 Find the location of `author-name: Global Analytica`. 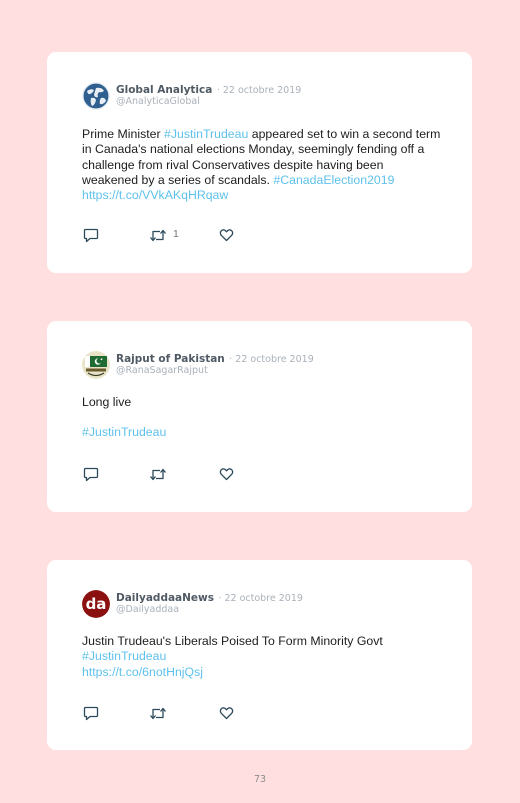

author-name: Global Analytica is located at coordinates (164, 90).